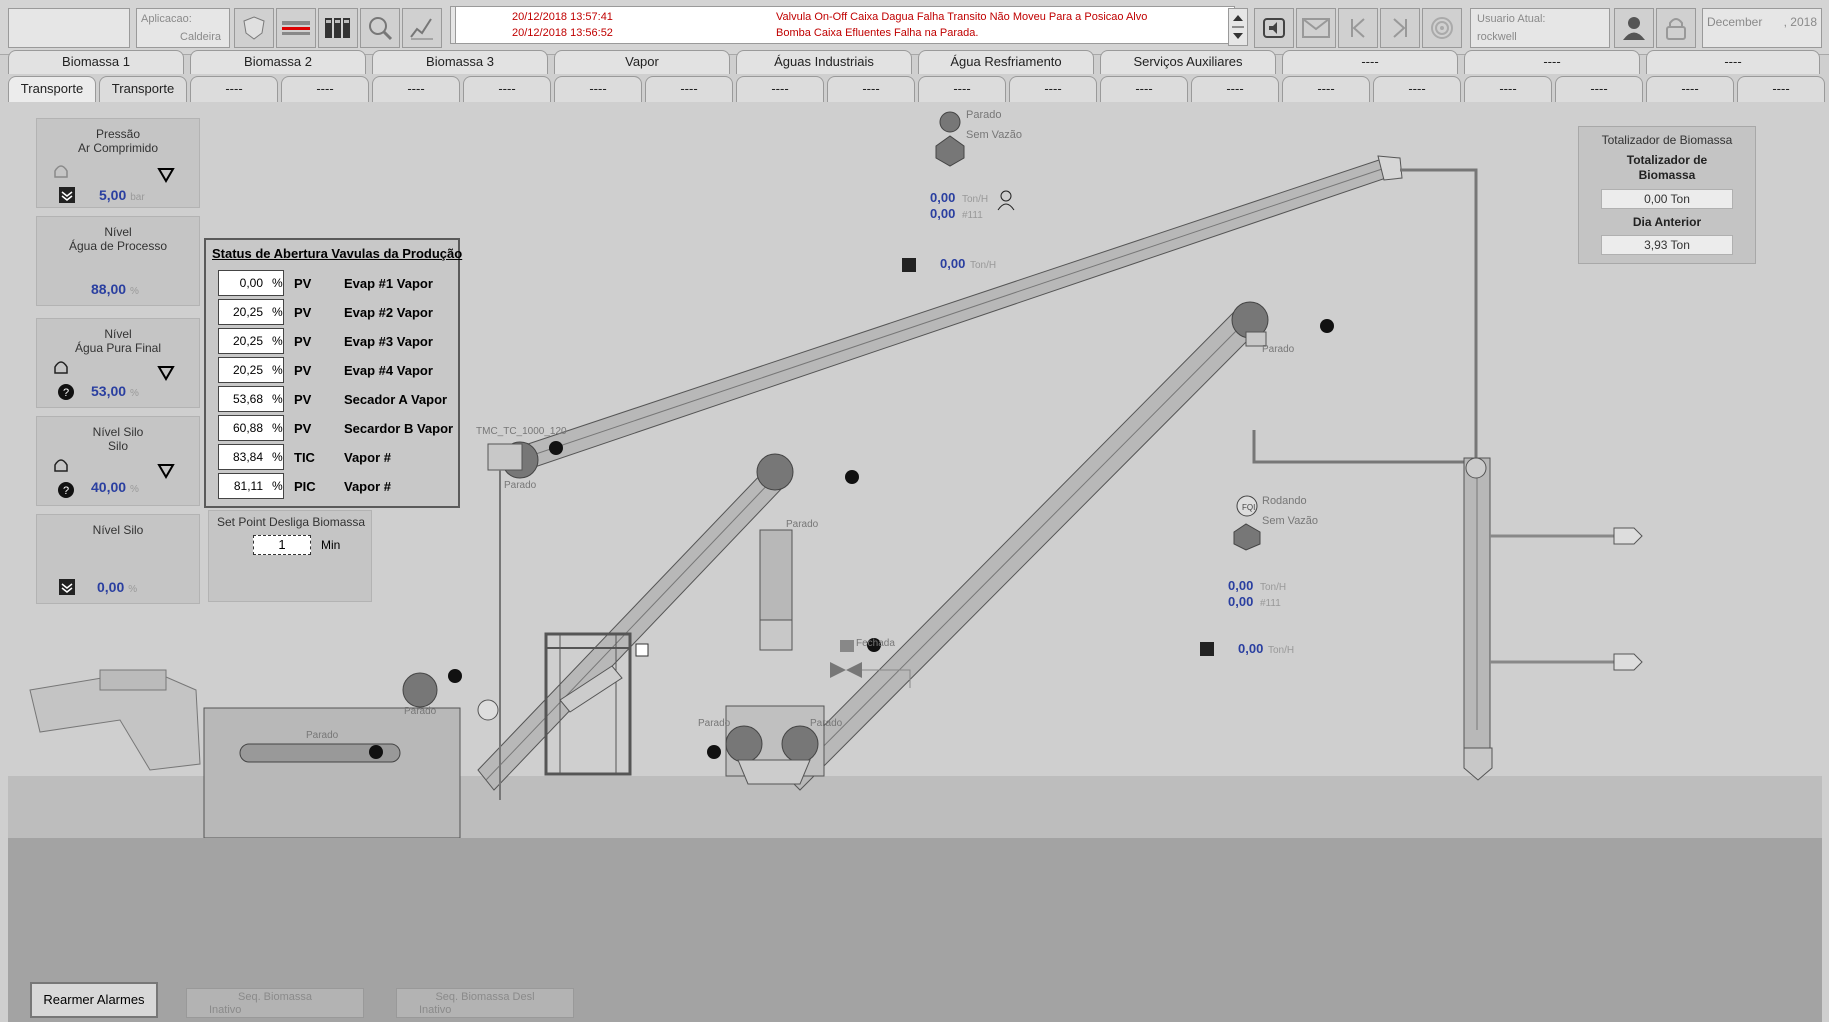 The image size is (1829, 1022). I want to click on shield-icon, so click(254, 28).